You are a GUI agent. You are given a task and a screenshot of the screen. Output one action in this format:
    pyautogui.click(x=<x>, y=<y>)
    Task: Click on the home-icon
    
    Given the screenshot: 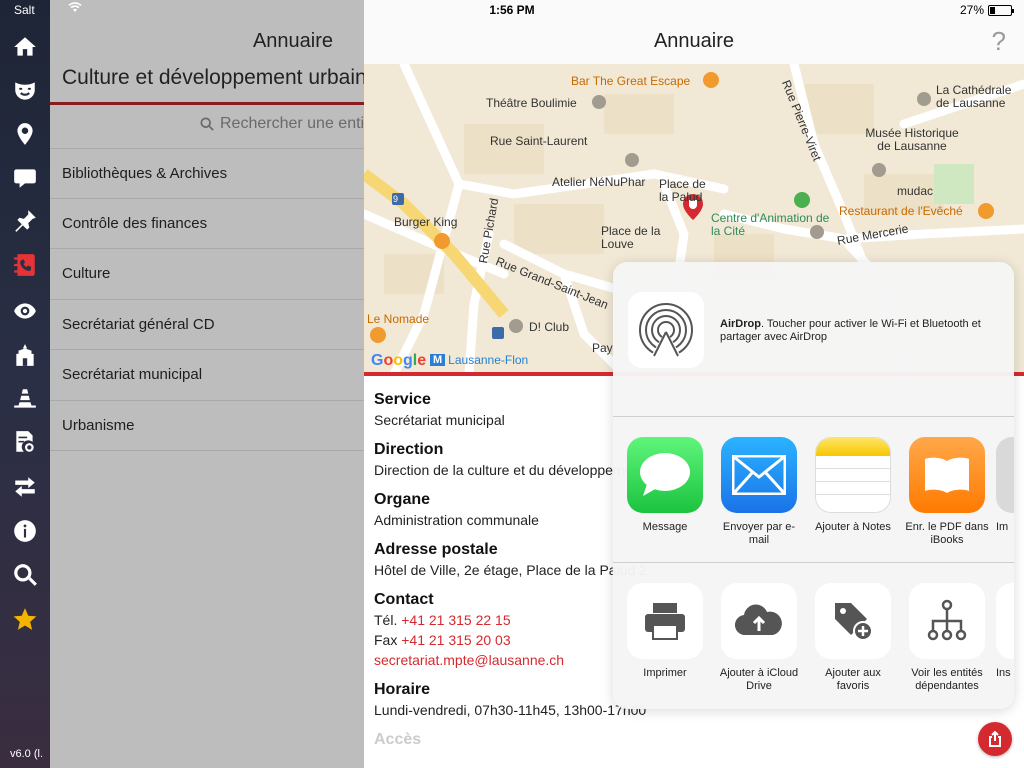 What is the action you would take?
    pyautogui.click(x=25, y=47)
    